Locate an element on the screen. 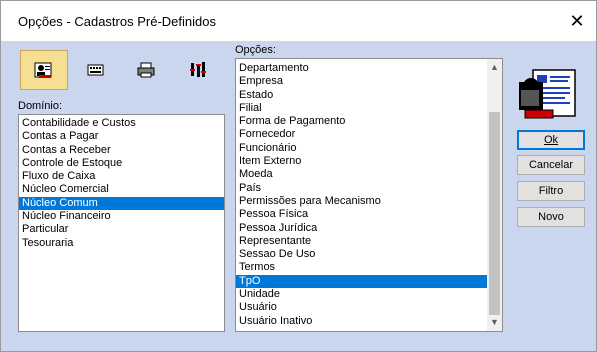 This screenshot has width=597, height=352. opcoes-list-item: Fornecedor is located at coordinates (369, 134).